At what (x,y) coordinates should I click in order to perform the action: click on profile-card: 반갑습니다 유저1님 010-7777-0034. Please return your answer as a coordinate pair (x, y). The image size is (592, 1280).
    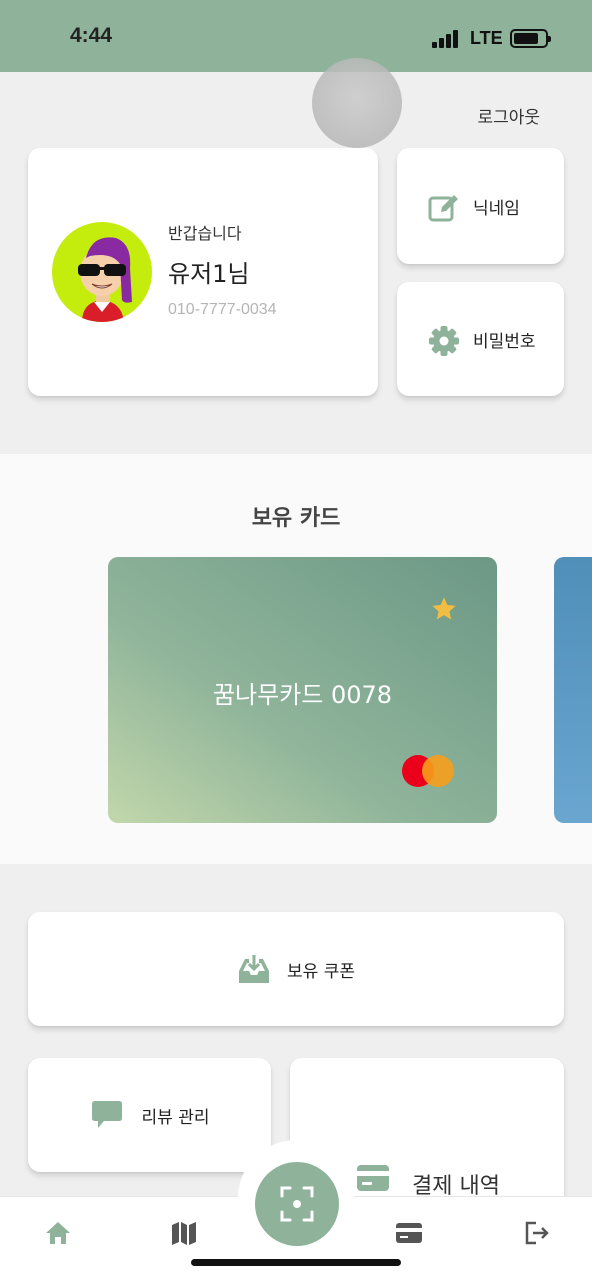
    Looking at the image, I should click on (203, 272).